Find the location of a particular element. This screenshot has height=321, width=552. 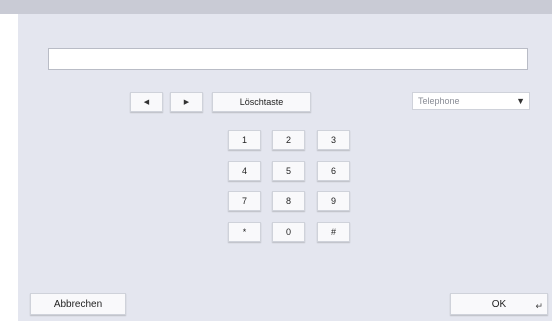

ok-button: OK ↵ is located at coordinates (499, 304).